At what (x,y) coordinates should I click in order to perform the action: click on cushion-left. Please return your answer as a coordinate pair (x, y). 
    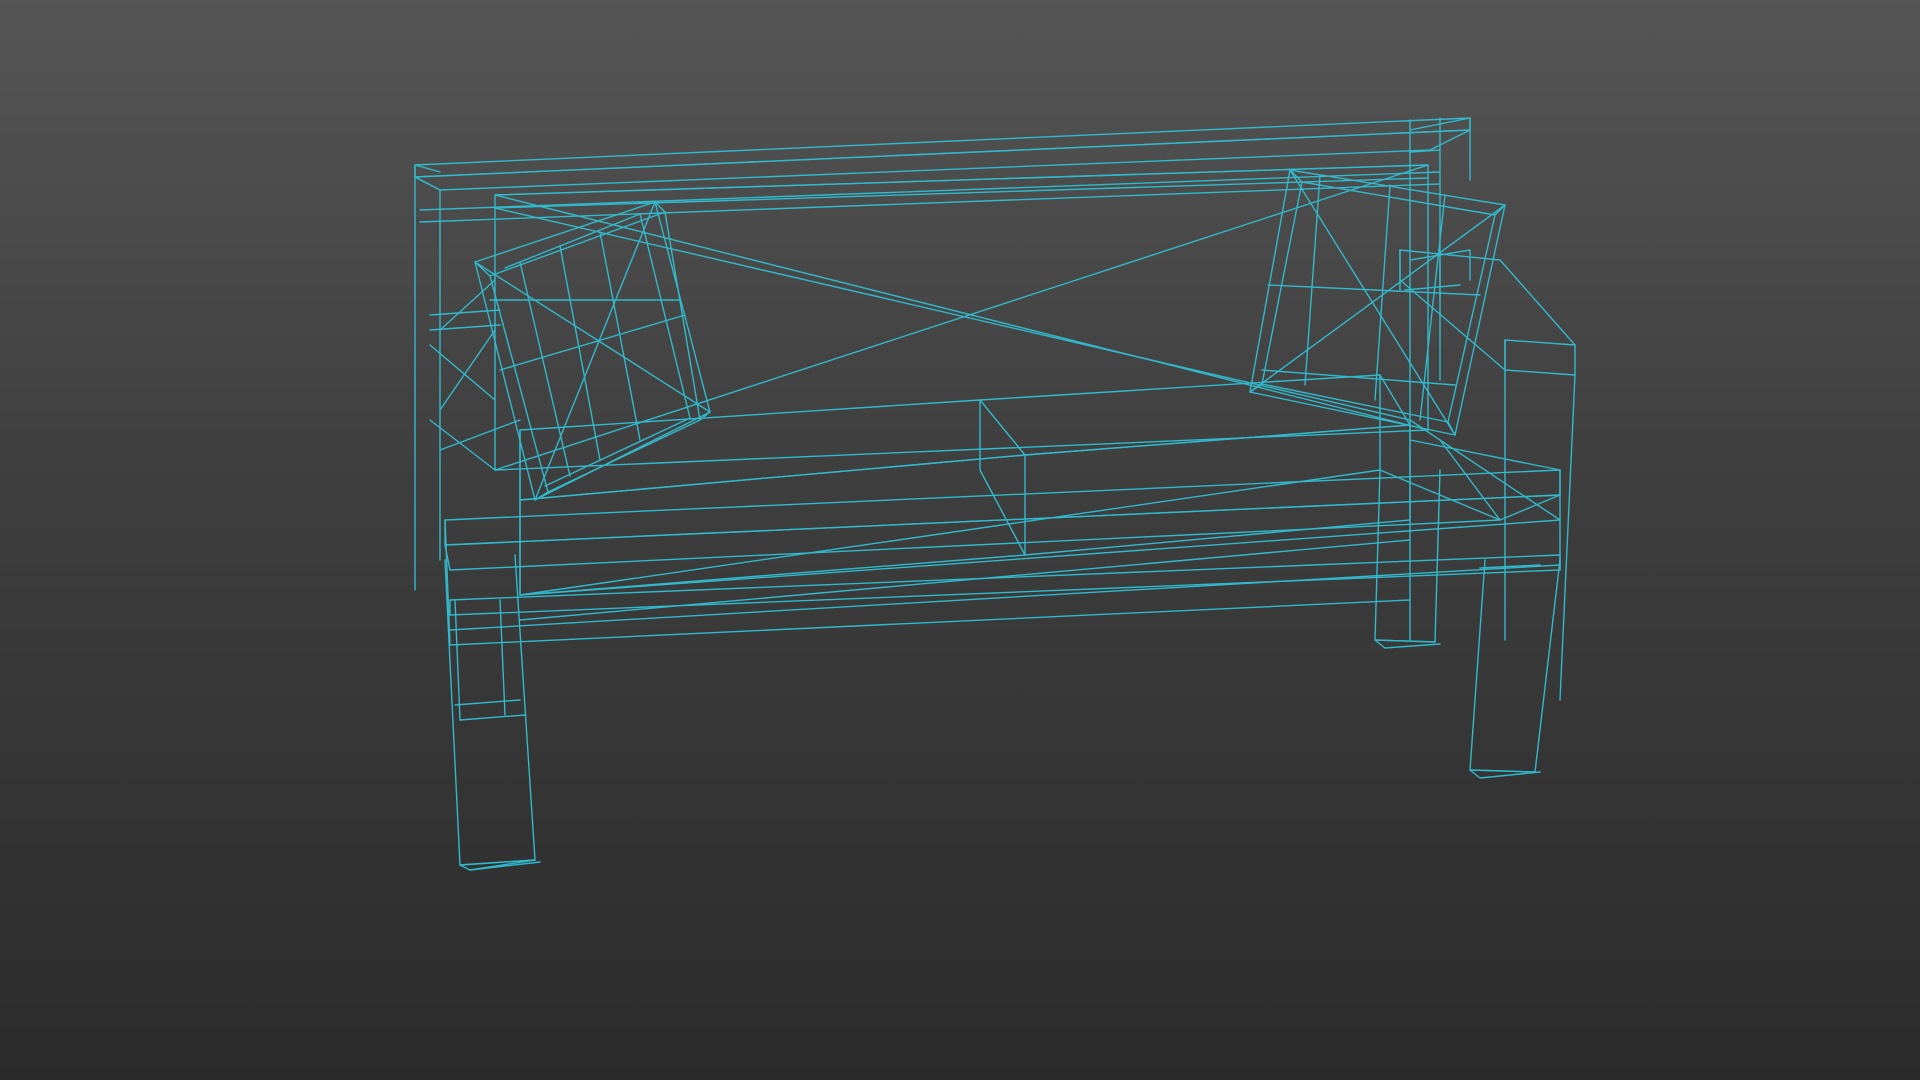
    Looking at the image, I should click on (592, 351).